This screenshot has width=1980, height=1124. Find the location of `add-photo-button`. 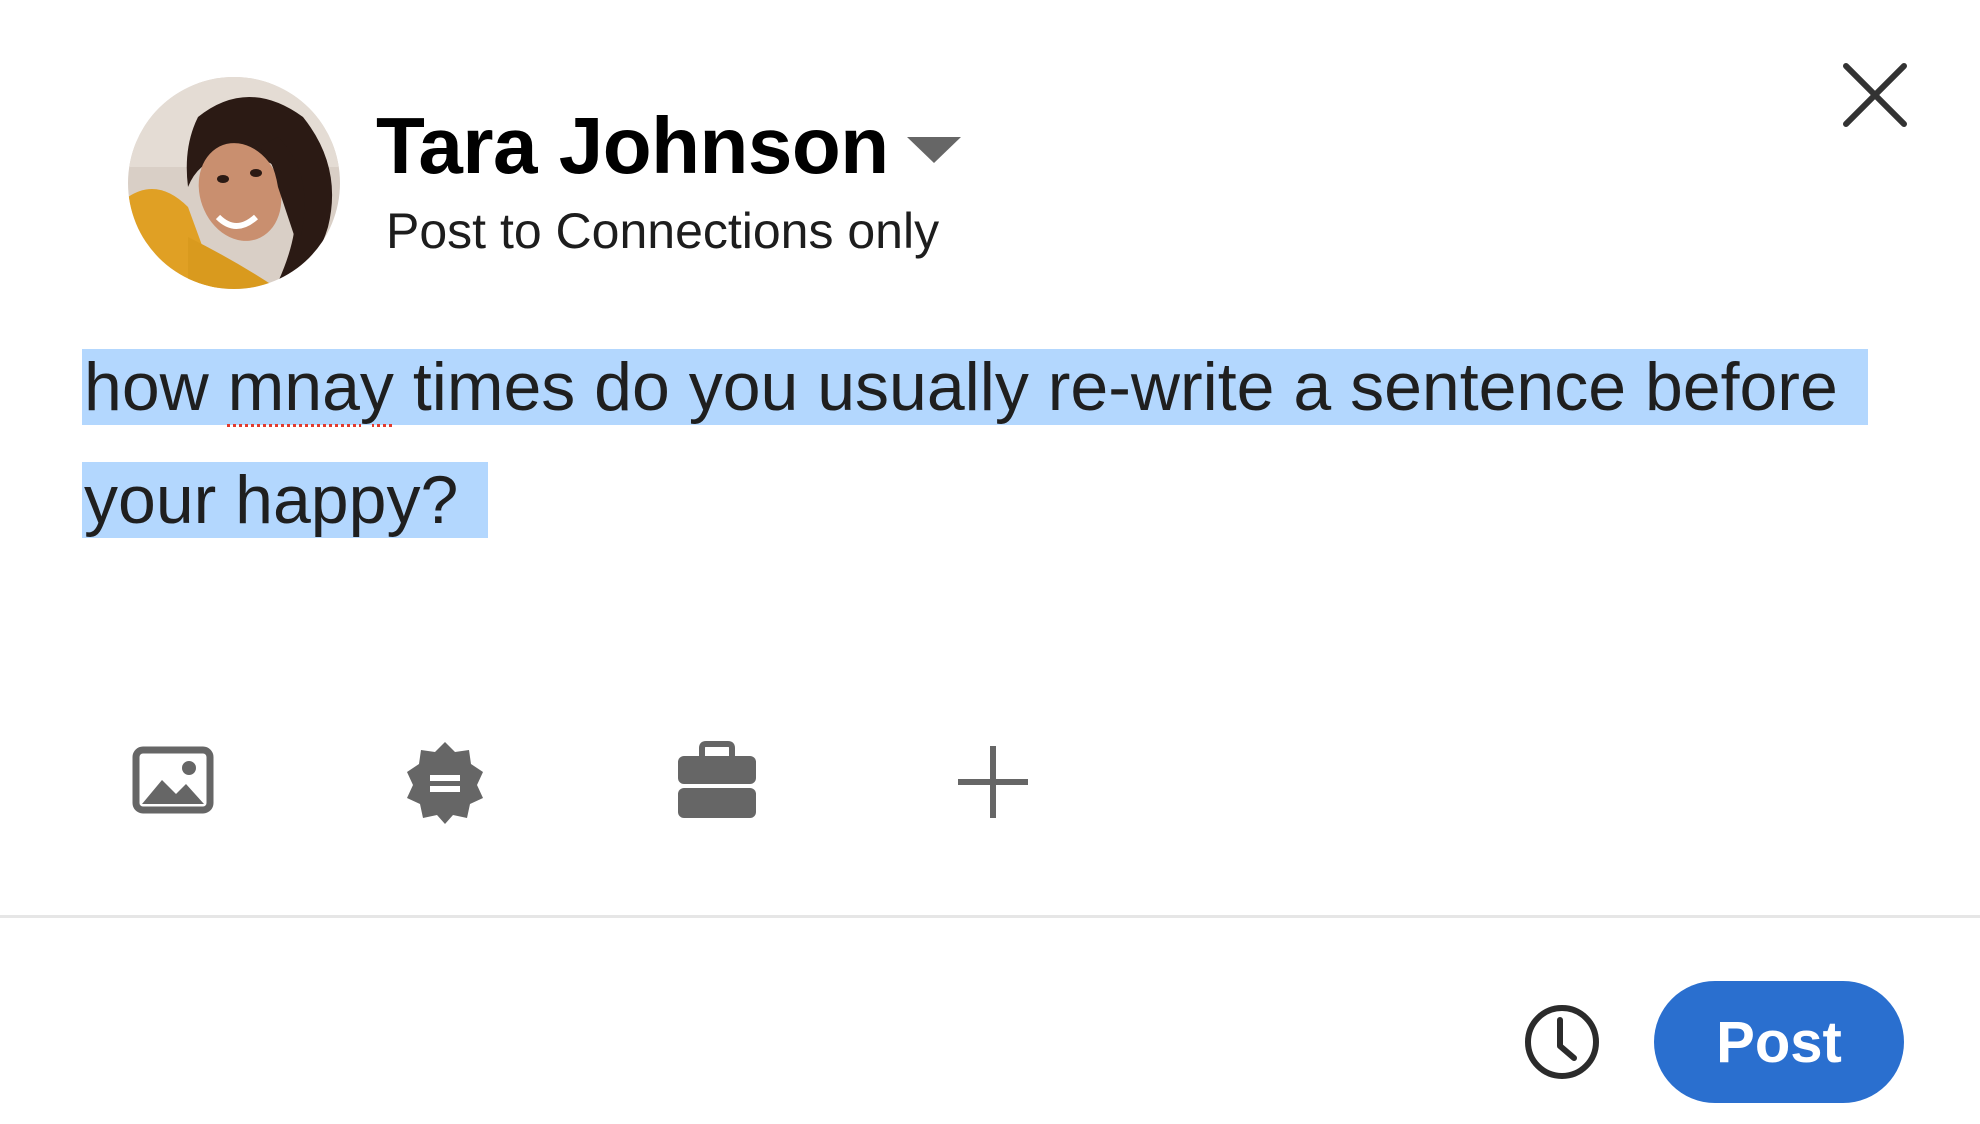

add-photo-button is located at coordinates (173, 781).